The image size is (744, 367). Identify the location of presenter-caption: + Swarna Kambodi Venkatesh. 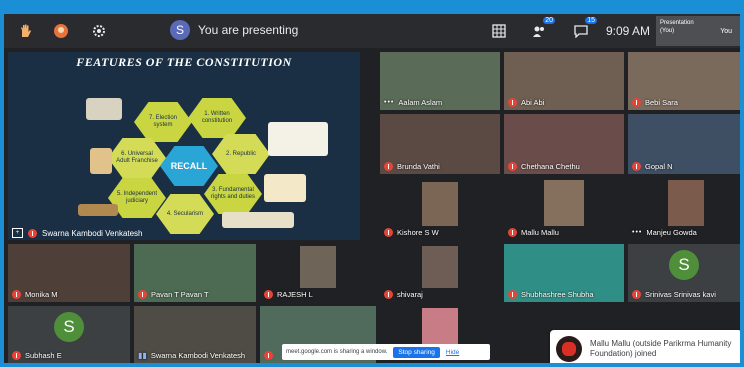
(77, 233).